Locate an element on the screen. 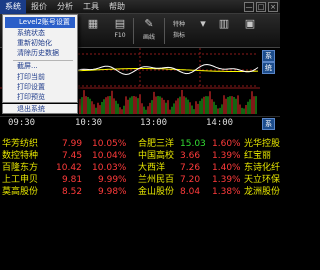 The height and width of the screenshot is (270, 320). time-axis: 09:30 10:30 13:00 14:00 is located at coordinates (140, 122).